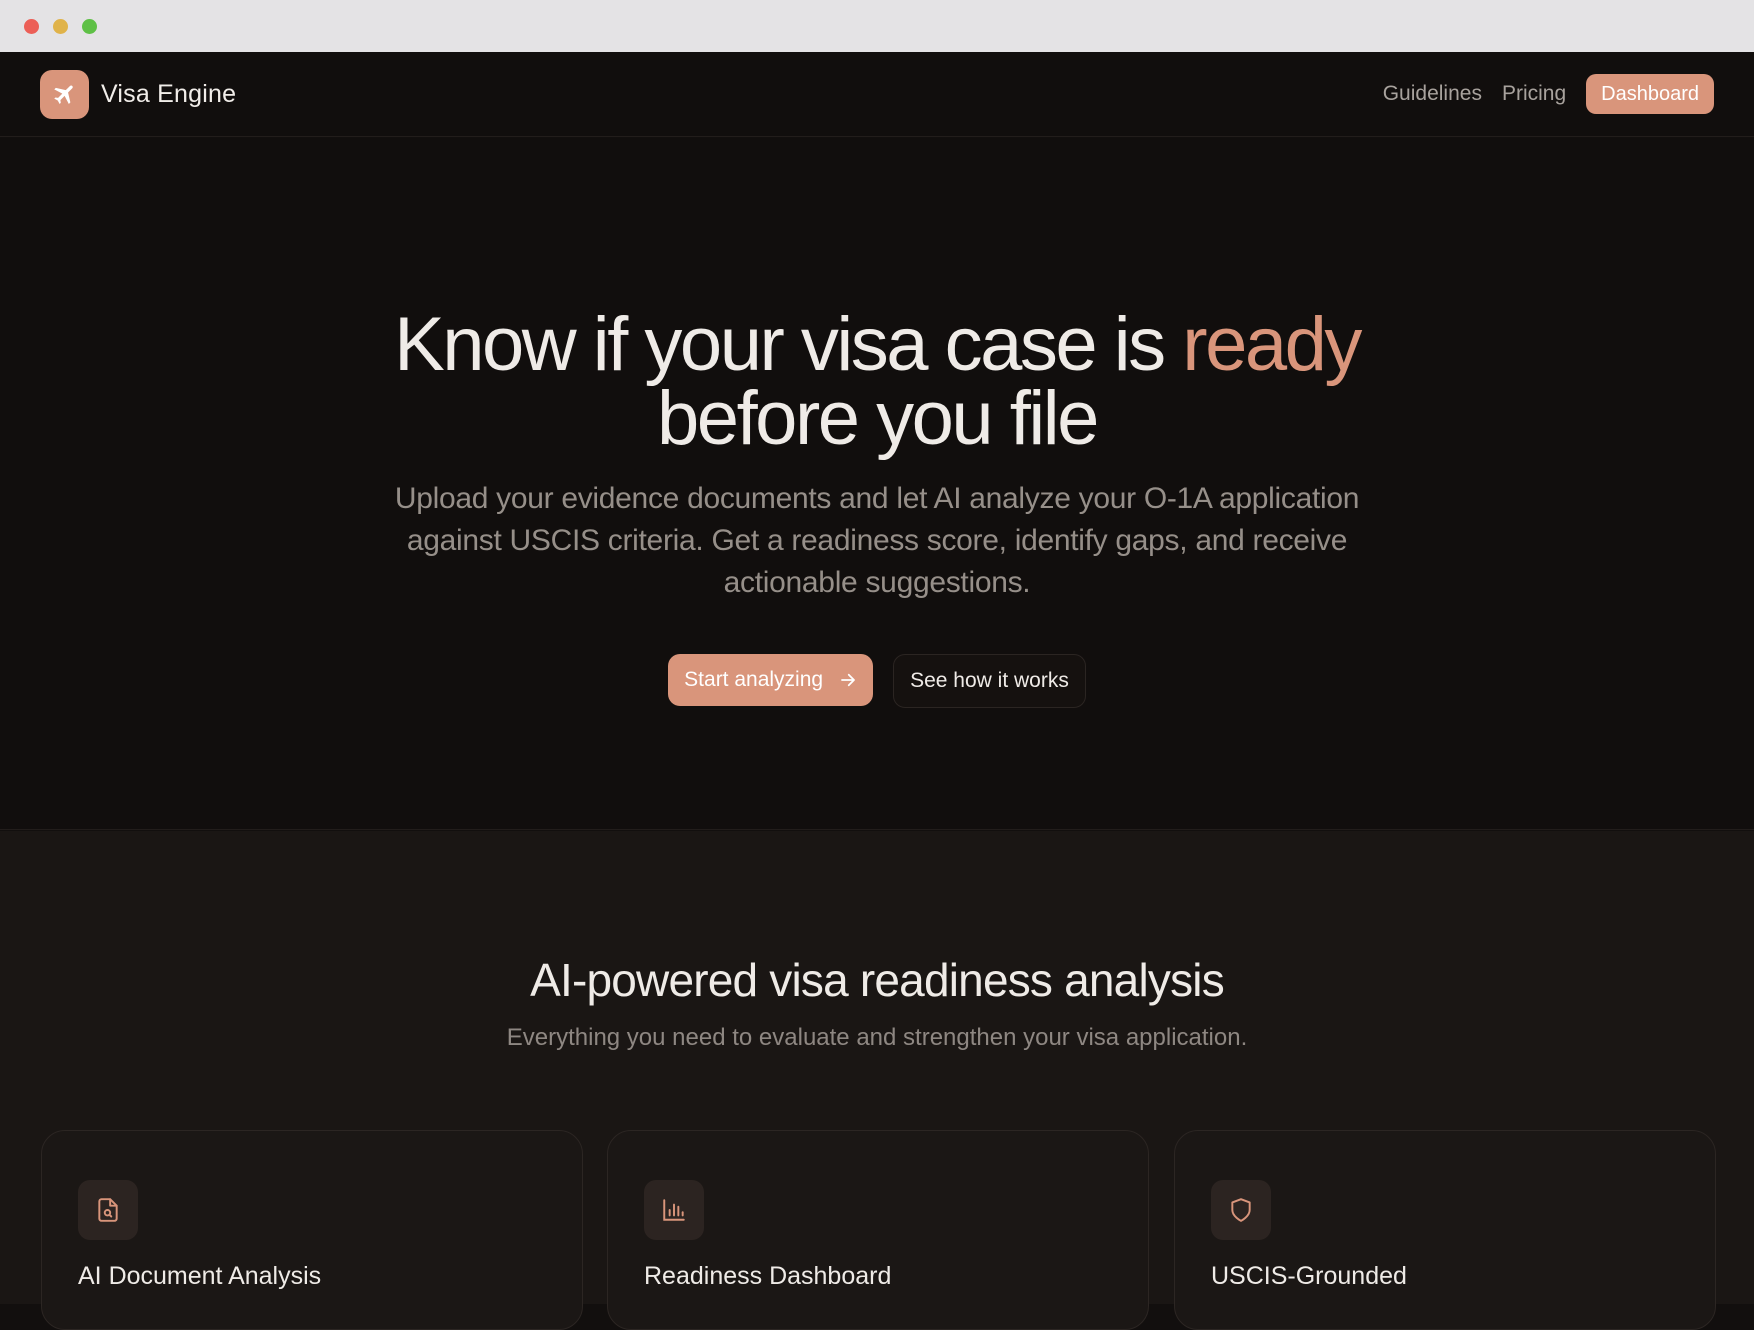 This screenshot has height=1330, width=1754. I want to click on hero-title-part2: before you file, so click(878, 418).